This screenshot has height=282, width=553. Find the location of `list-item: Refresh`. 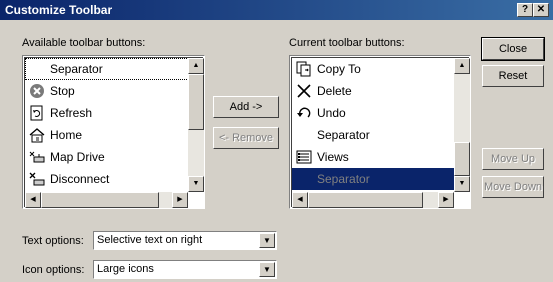

list-item: Refresh is located at coordinates (107, 113).